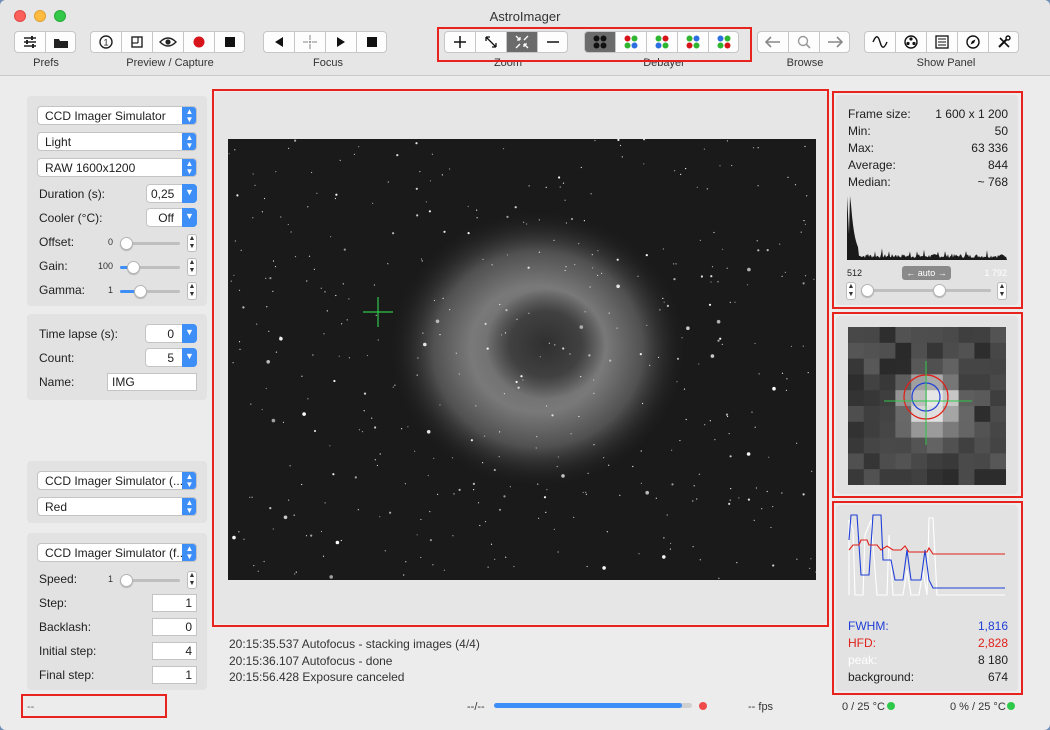 The image size is (1050, 730). I want to click on stop-focus-button, so click(371, 42).